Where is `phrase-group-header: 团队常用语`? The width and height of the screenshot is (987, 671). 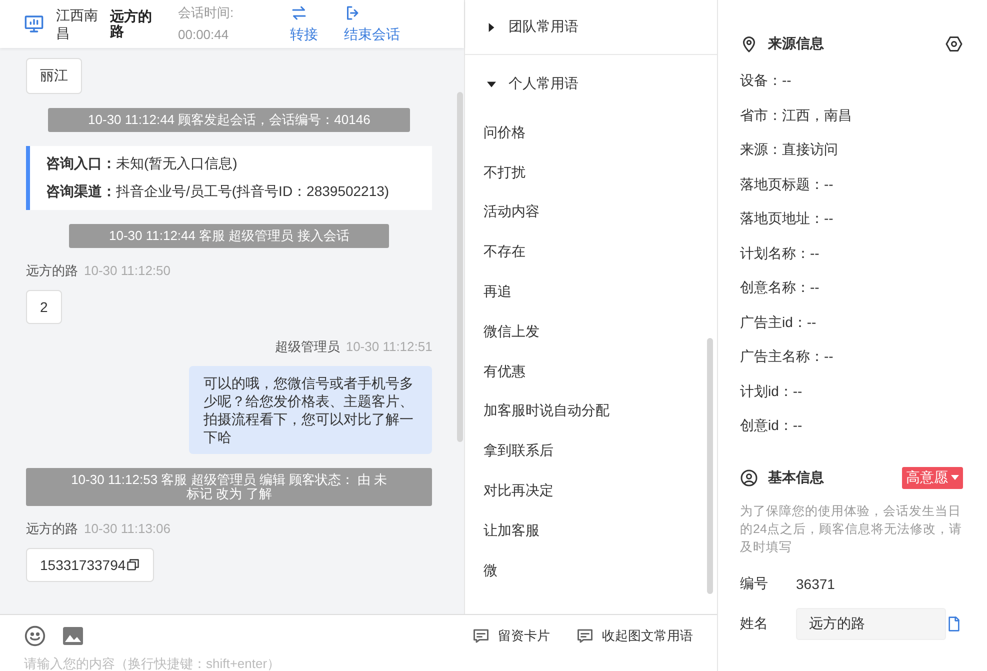
phrase-group-header: 团队常用语 is located at coordinates (591, 27).